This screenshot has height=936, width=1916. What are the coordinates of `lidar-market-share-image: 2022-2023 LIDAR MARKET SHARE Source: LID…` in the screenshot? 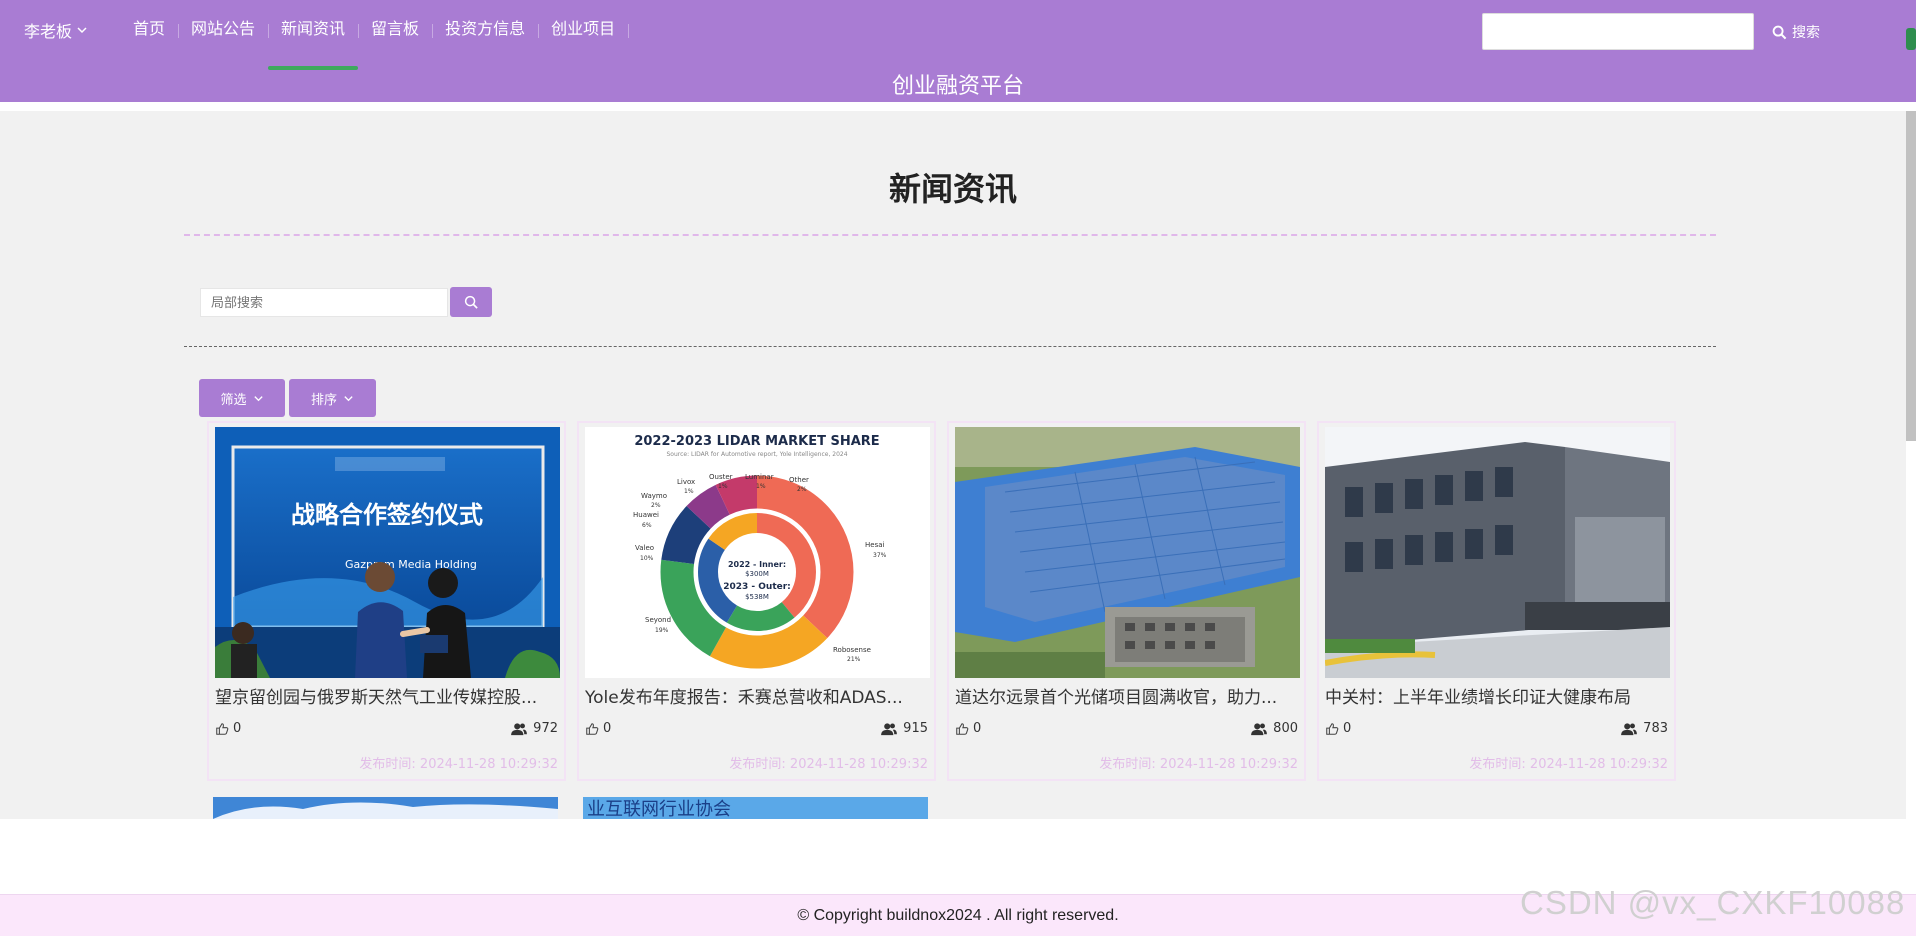 It's located at (757, 552).